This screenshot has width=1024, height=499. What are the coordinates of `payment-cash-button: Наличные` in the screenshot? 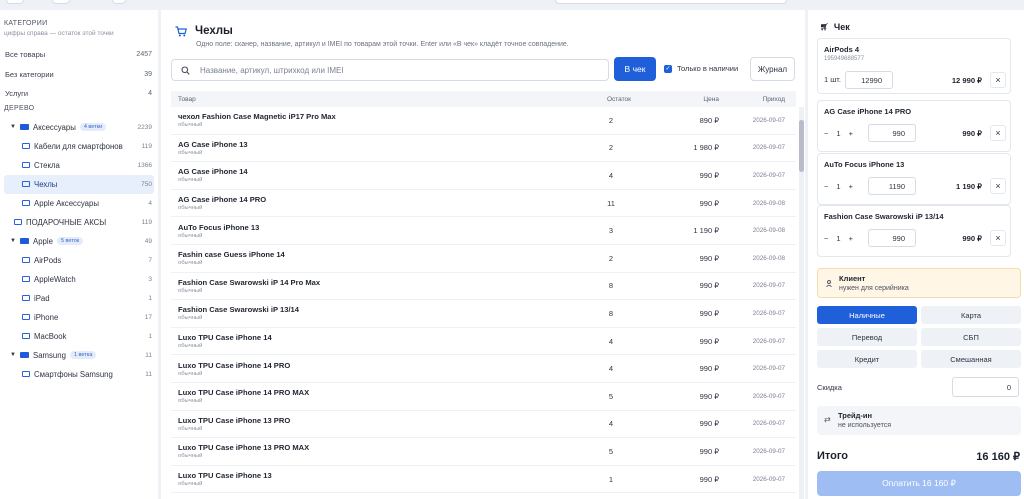 It's located at (867, 315).